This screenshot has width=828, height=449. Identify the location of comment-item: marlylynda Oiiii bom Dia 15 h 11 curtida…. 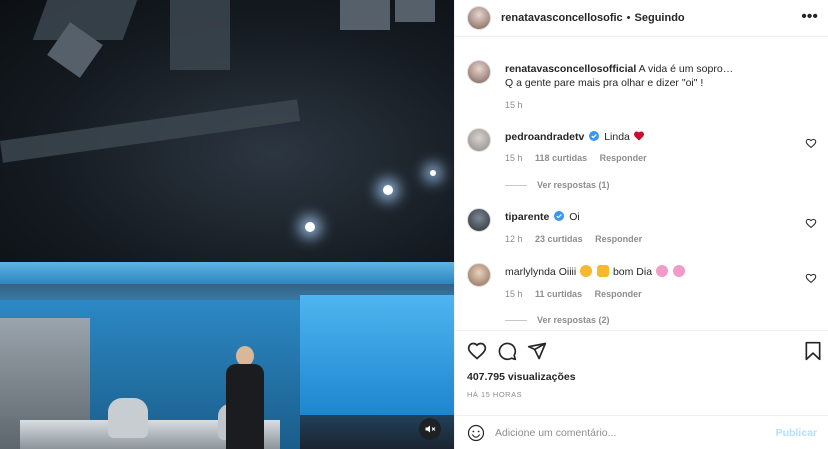
(642, 283).